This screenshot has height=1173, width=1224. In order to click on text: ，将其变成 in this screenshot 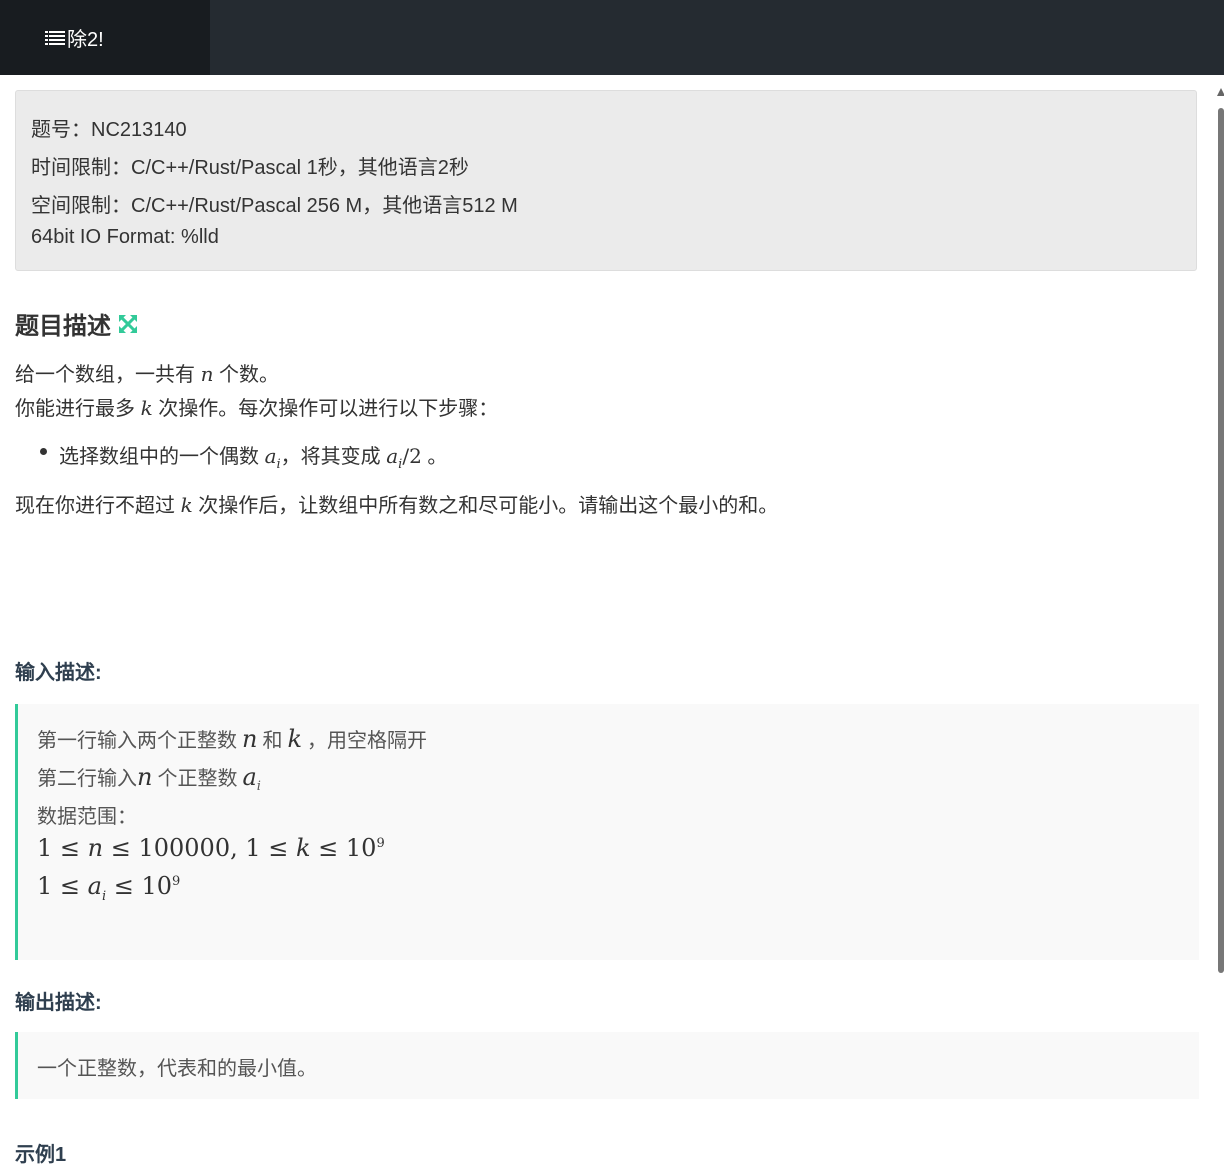, I will do `click(333, 457)`.